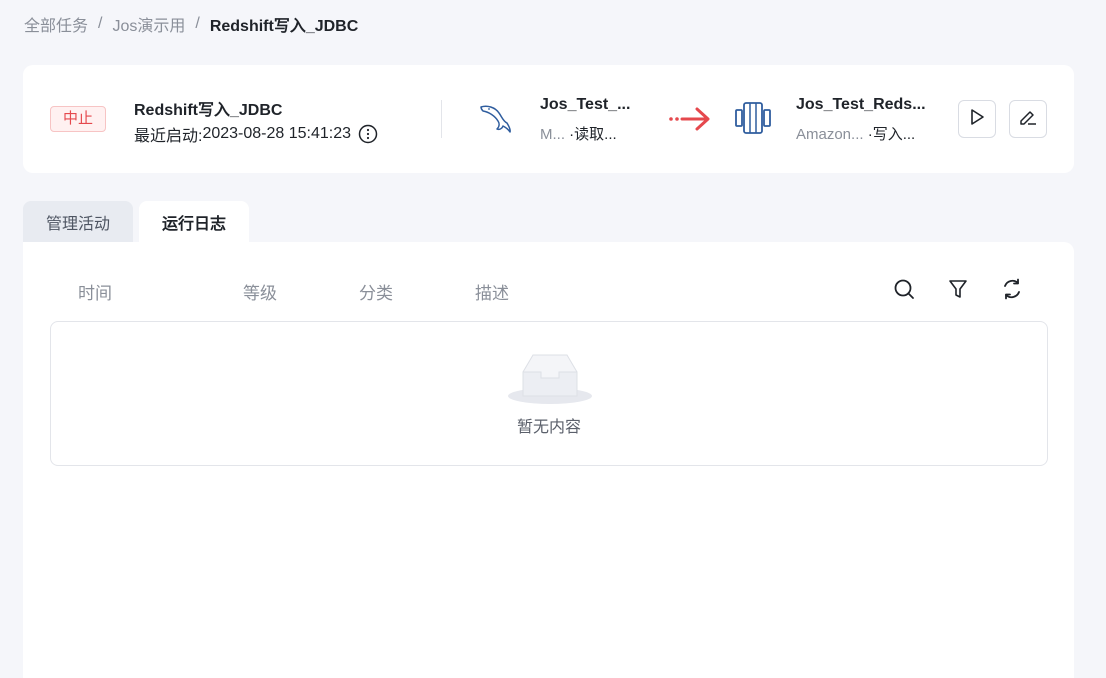 This screenshot has width=1106, height=678. I want to click on tab-run-log: 运行日志, so click(194, 221).